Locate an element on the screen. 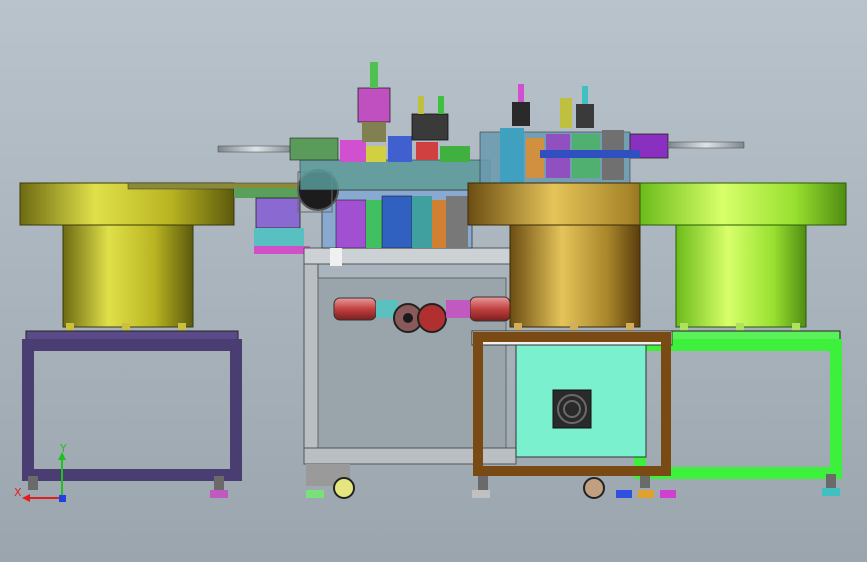 Image resolution: width=867 pixels, height=562 pixels. left-push-cylinder is located at coordinates (314, 149).